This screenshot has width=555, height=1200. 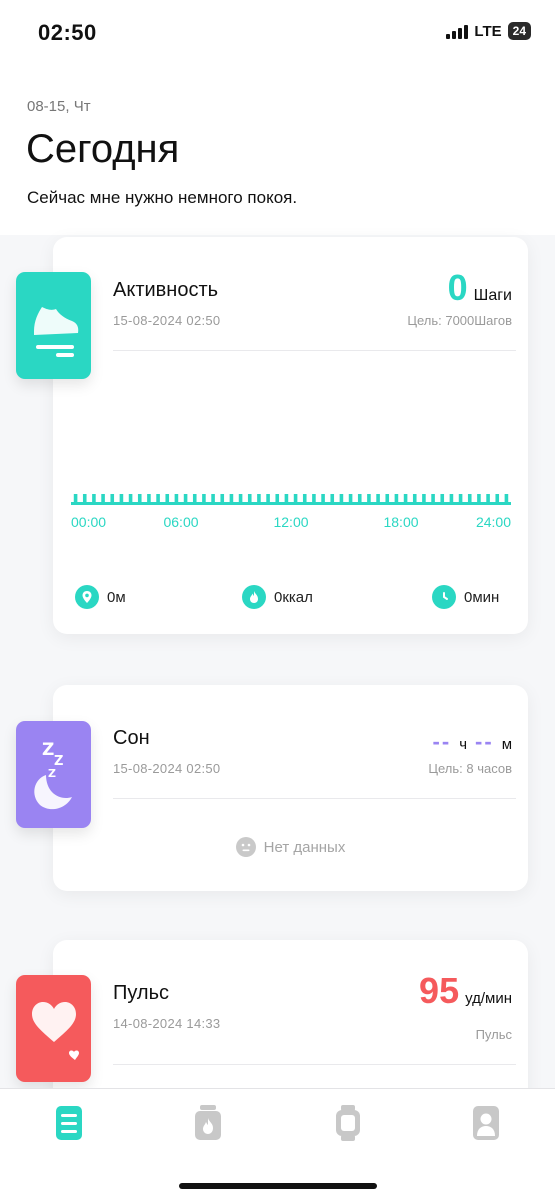 I want to click on signal-icon, so click(x=457, y=31).